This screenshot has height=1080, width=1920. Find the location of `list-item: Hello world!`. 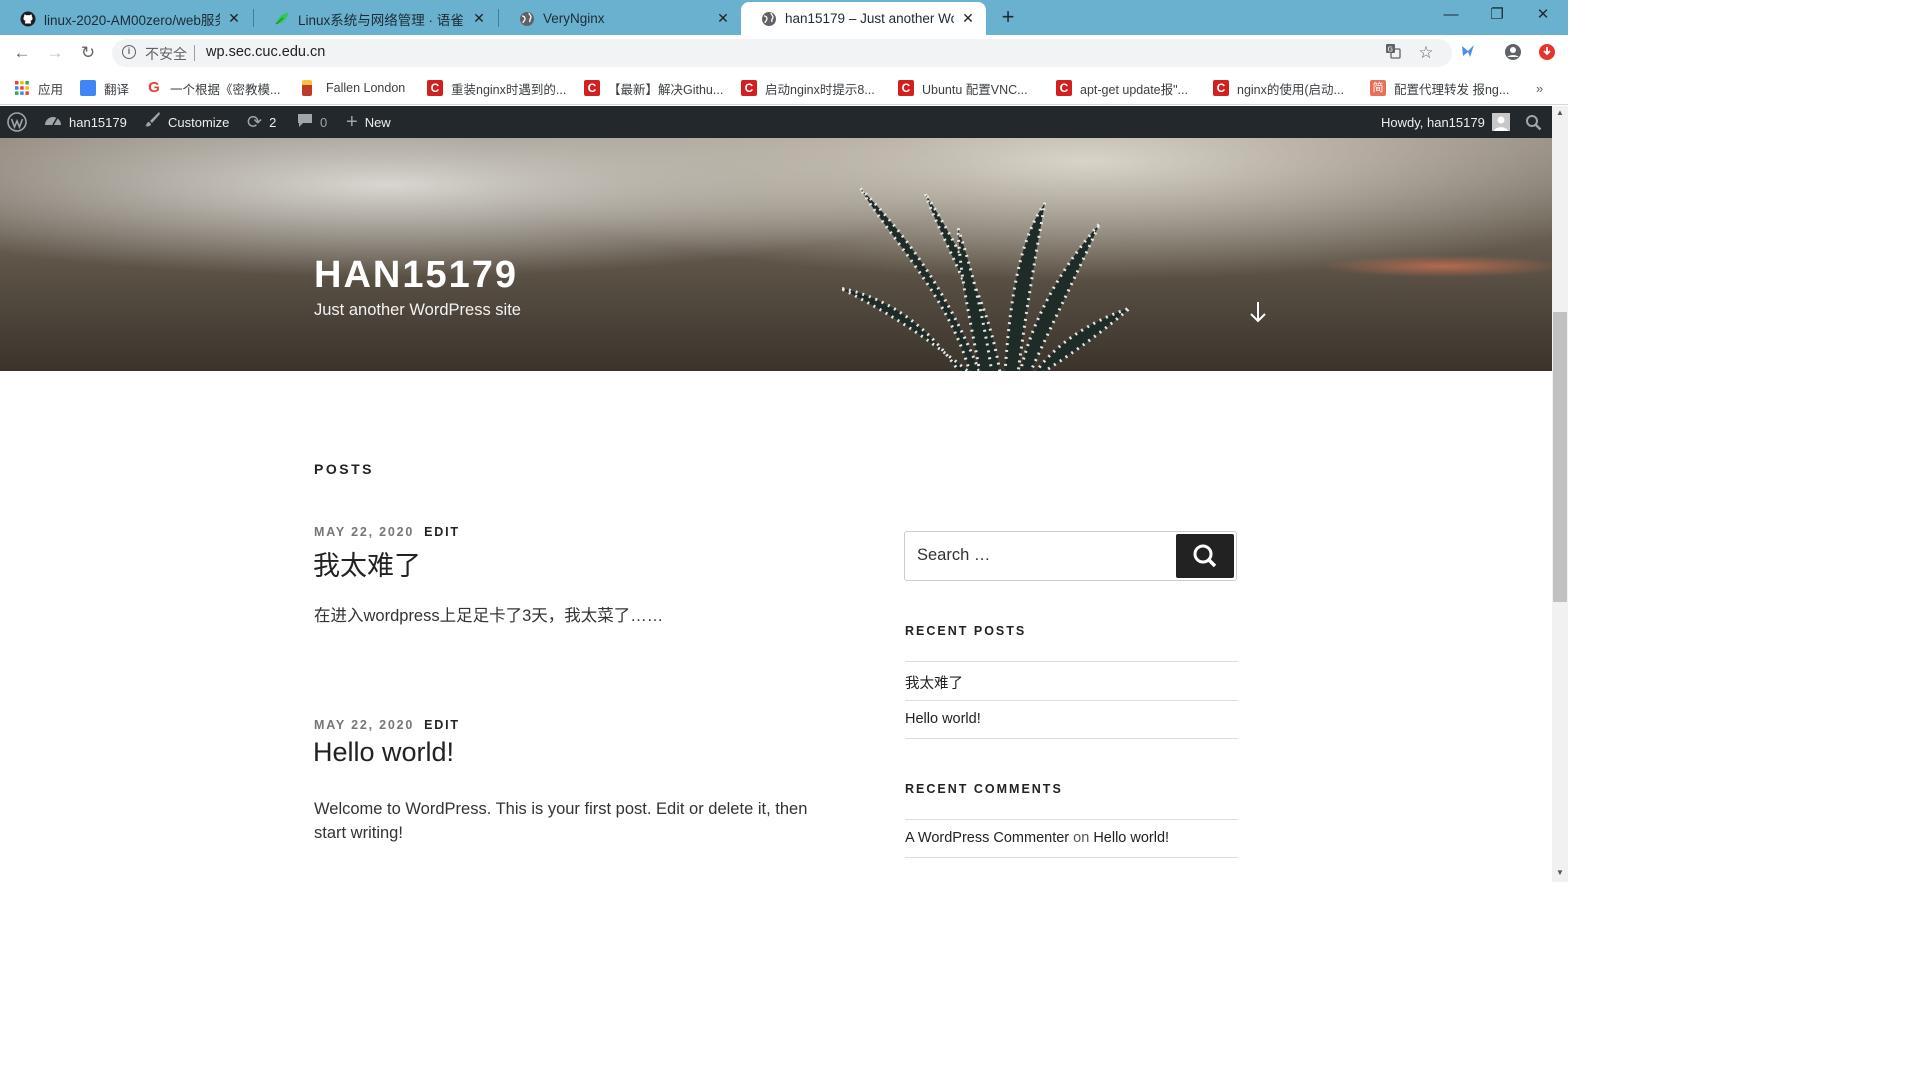

list-item: Hello world! is located at coordinates (1071, 719).